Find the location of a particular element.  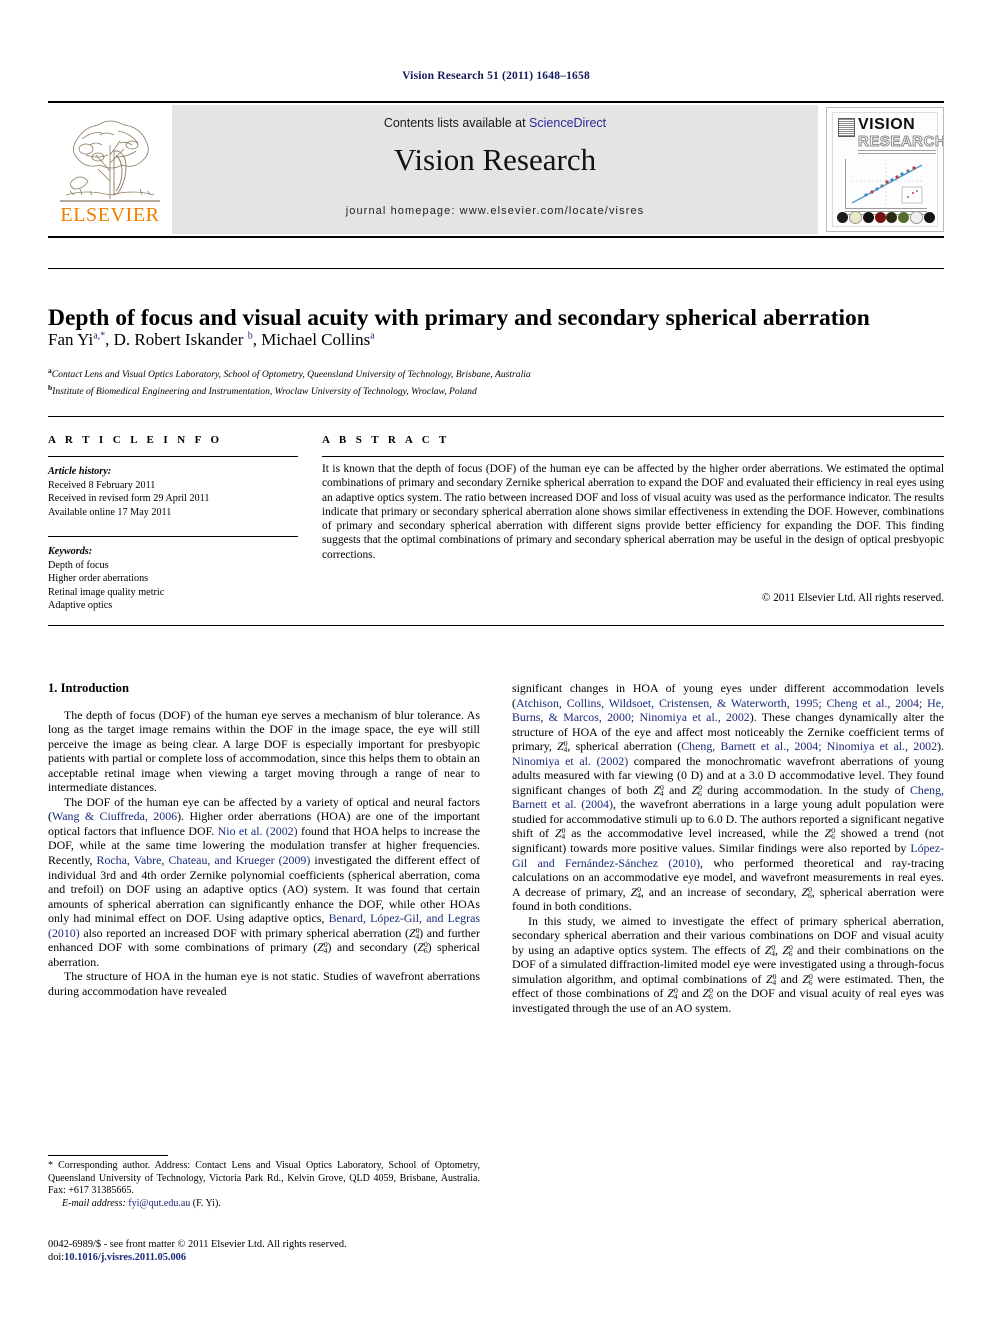

info-top-rule is located at coordinates (496, 416).